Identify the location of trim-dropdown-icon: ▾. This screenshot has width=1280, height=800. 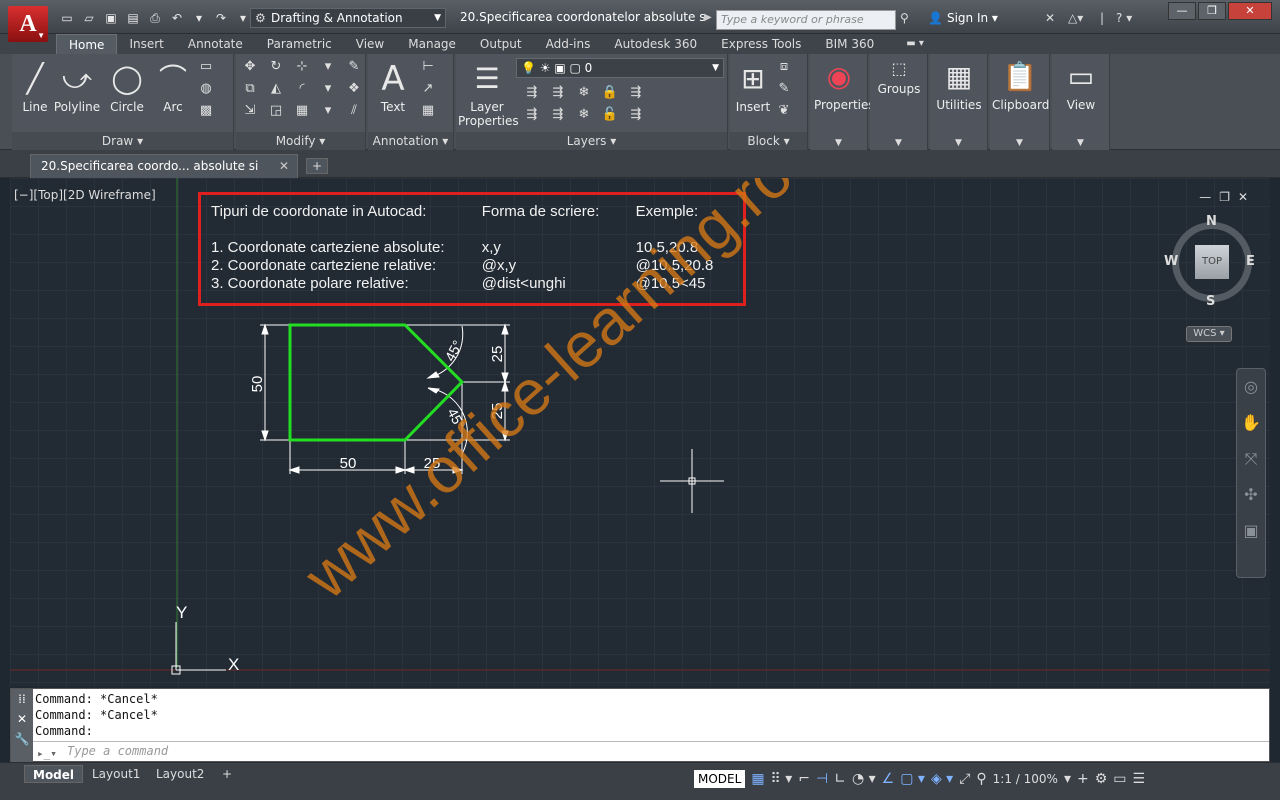
(328, 67).